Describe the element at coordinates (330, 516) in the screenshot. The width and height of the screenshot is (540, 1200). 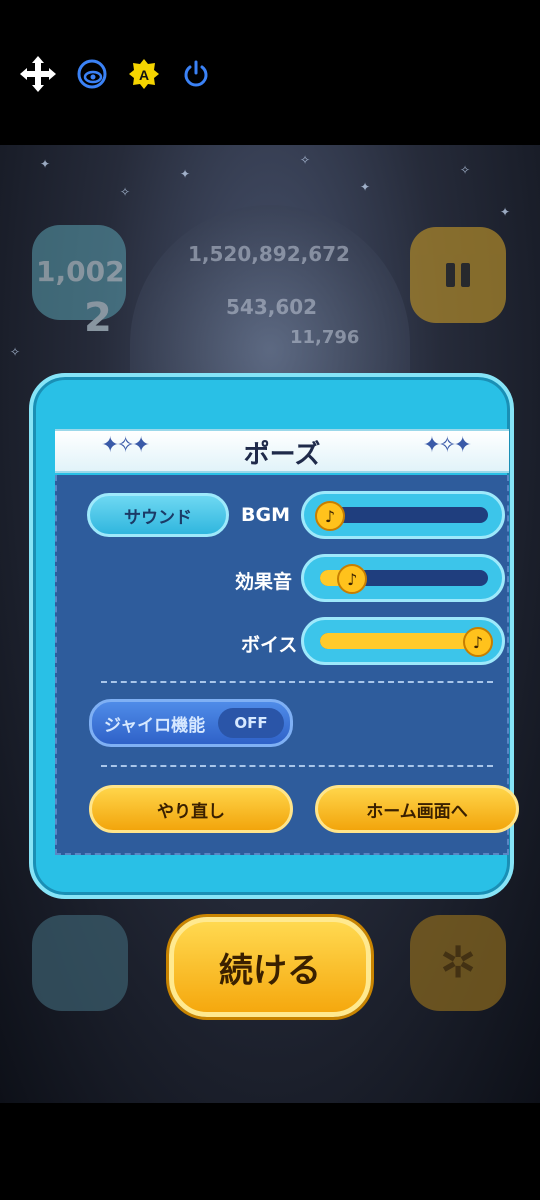
I see `bgm-slider-knob: ♪` at that location.